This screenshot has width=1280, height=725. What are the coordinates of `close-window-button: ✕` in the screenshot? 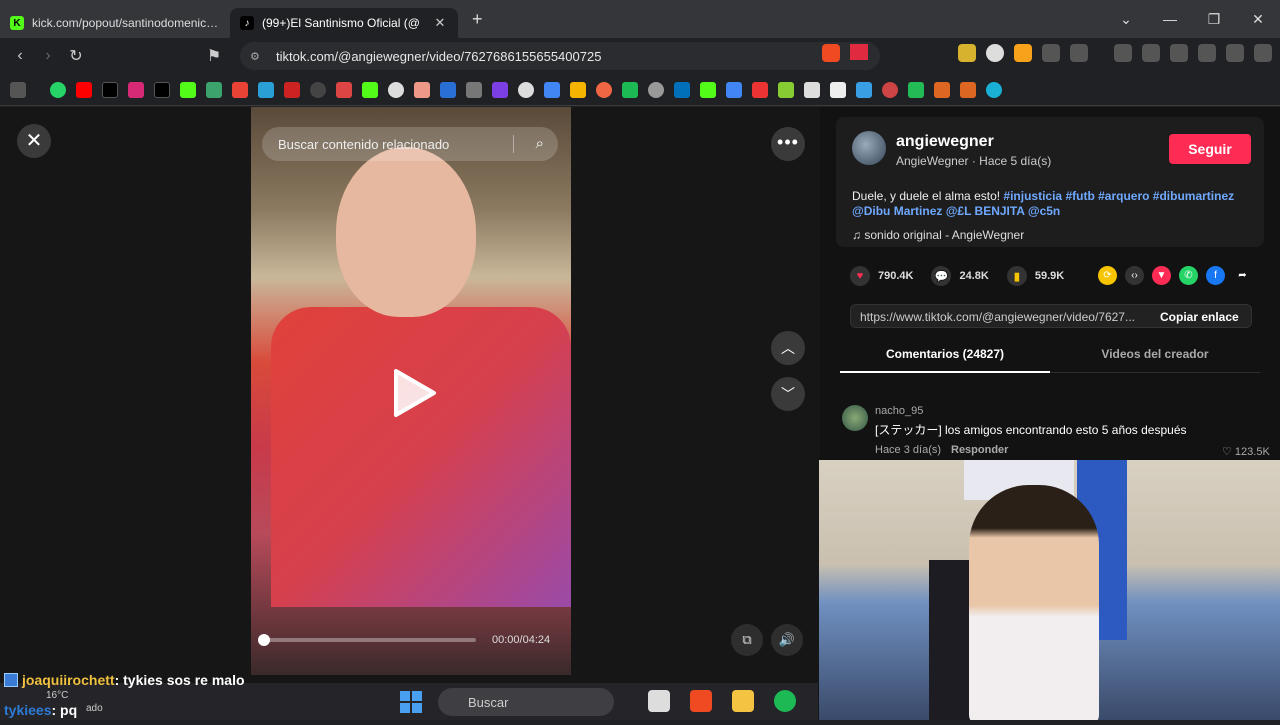 It's located at (1258, 19).